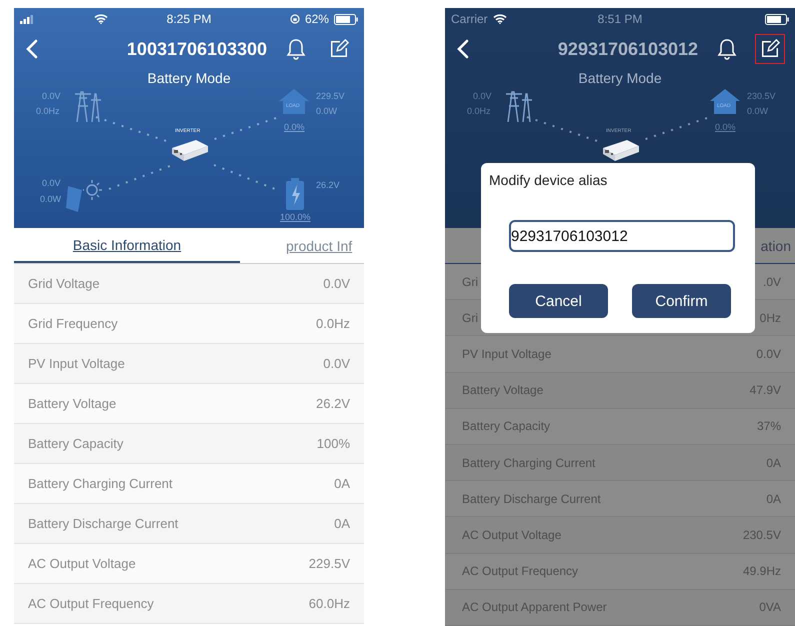  I want to click on signal-icon, so click(27, 19).